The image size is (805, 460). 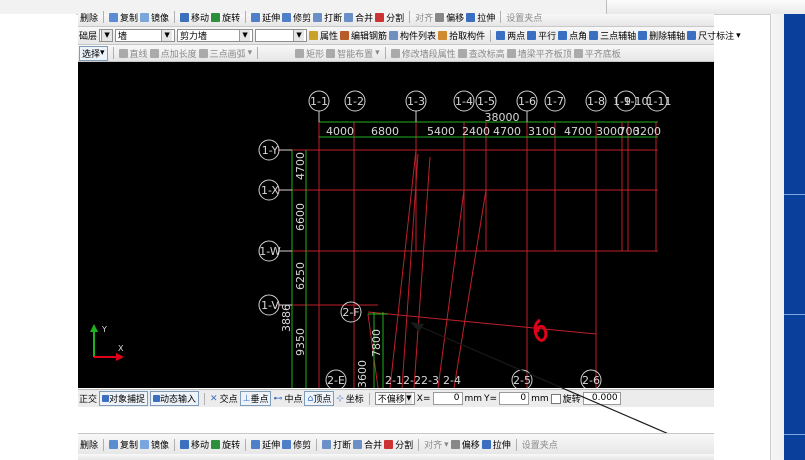 I want to click on arrow-shaft, so click(x=546, y=381).